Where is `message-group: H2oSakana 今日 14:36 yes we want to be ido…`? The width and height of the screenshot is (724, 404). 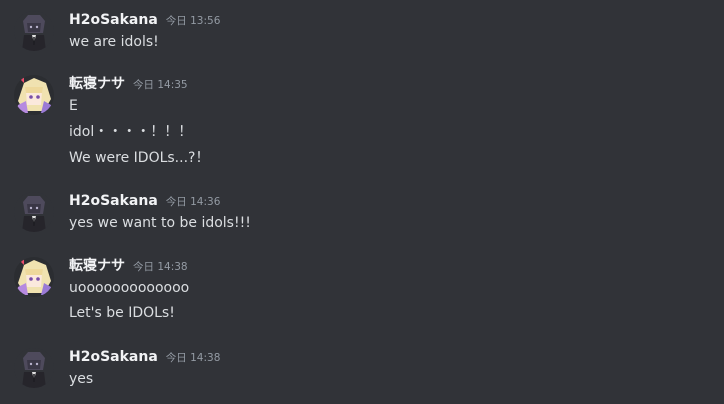
message-group: H2oSakana 今日 14:36 yes we want to be ido… is located at coordinates (362, 213).